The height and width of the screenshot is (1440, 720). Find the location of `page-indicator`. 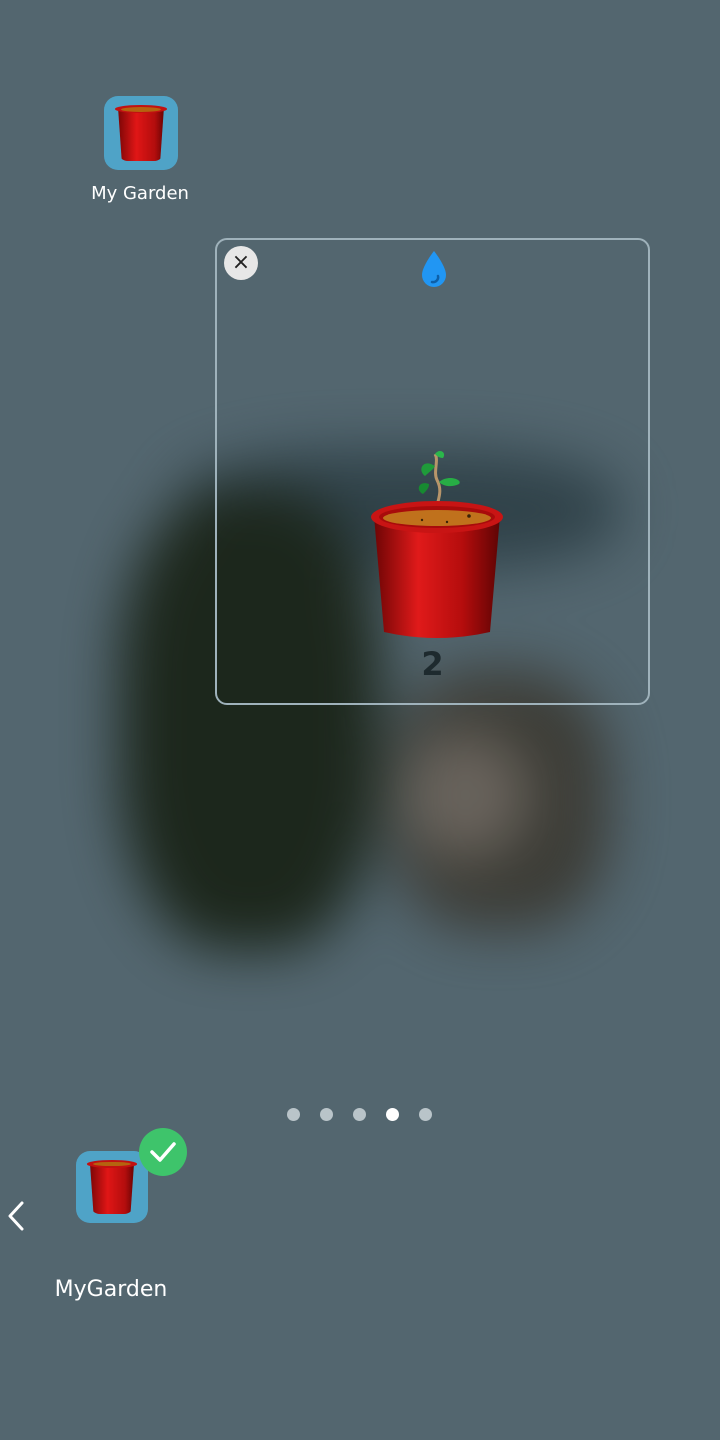

page-indicator is located at coordinates (359, 1114).